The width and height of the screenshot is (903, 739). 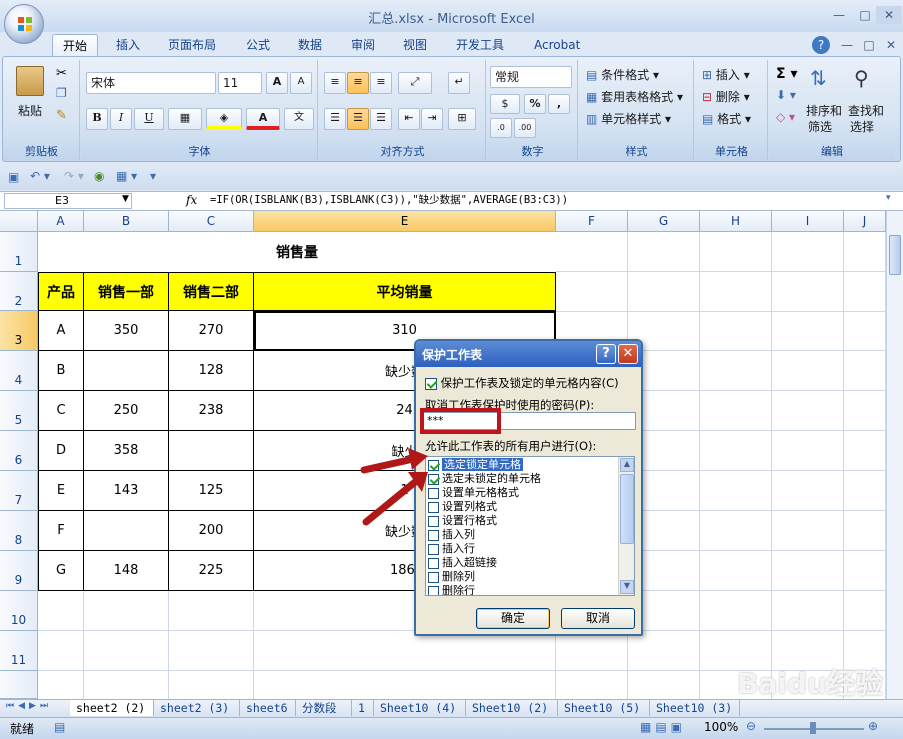 I want to click on table-cell: 250, so click(x=126, y=411).